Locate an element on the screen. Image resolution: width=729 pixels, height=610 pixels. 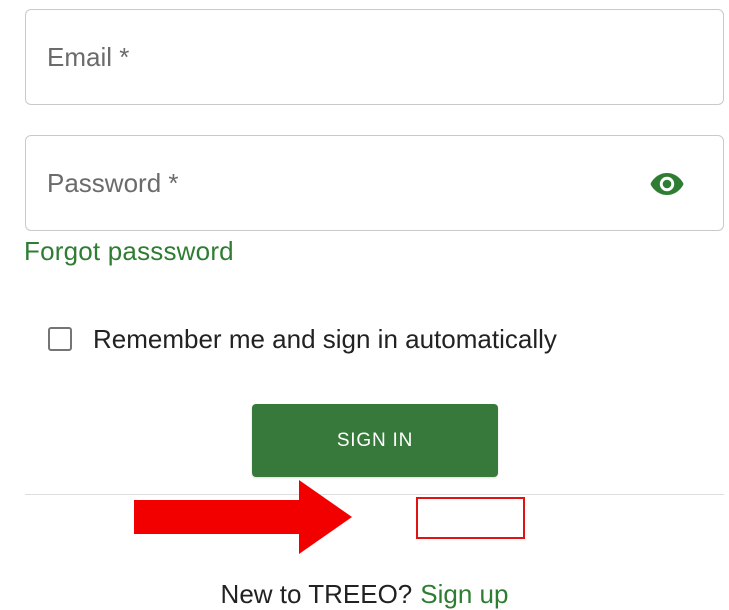
eye-icon is located at coordinates (667, 184).